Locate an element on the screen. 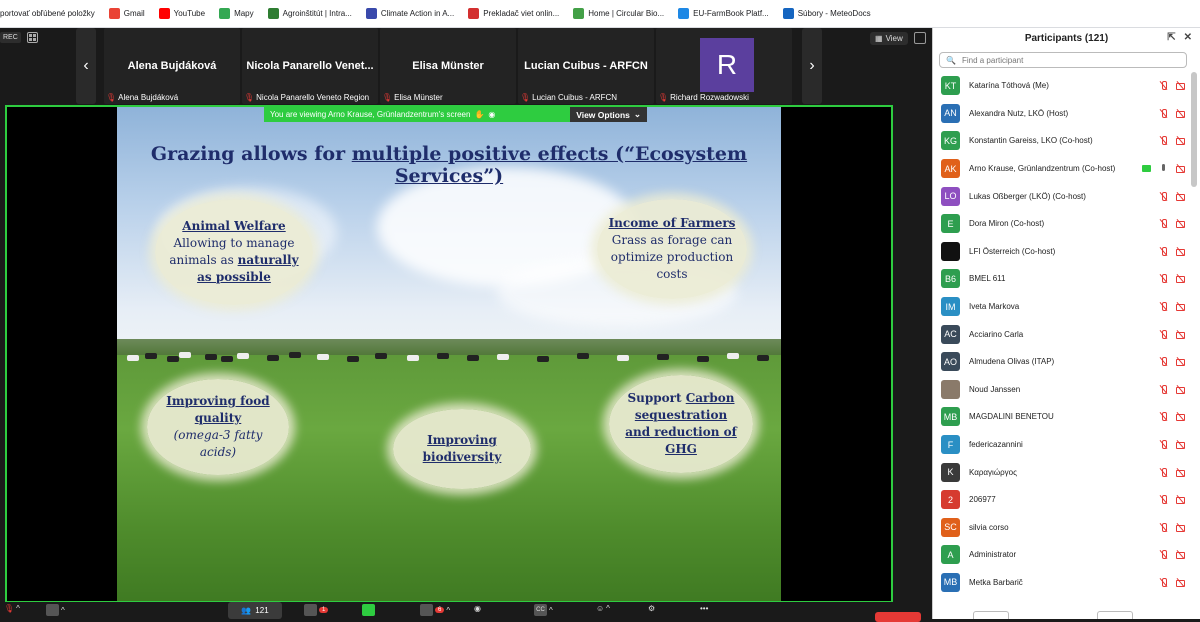 The image size is (1200, 622). prev-page-button: ‹ is located at coordinates (86, 66).